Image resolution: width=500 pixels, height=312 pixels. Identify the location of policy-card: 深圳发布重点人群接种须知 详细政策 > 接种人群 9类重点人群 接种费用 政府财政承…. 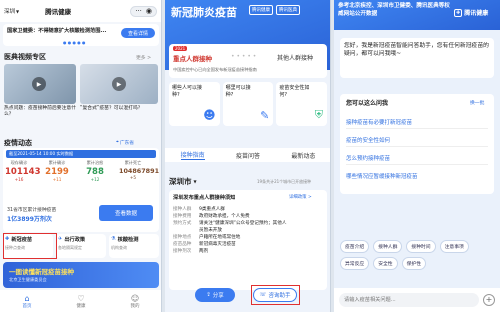
(248, 240).